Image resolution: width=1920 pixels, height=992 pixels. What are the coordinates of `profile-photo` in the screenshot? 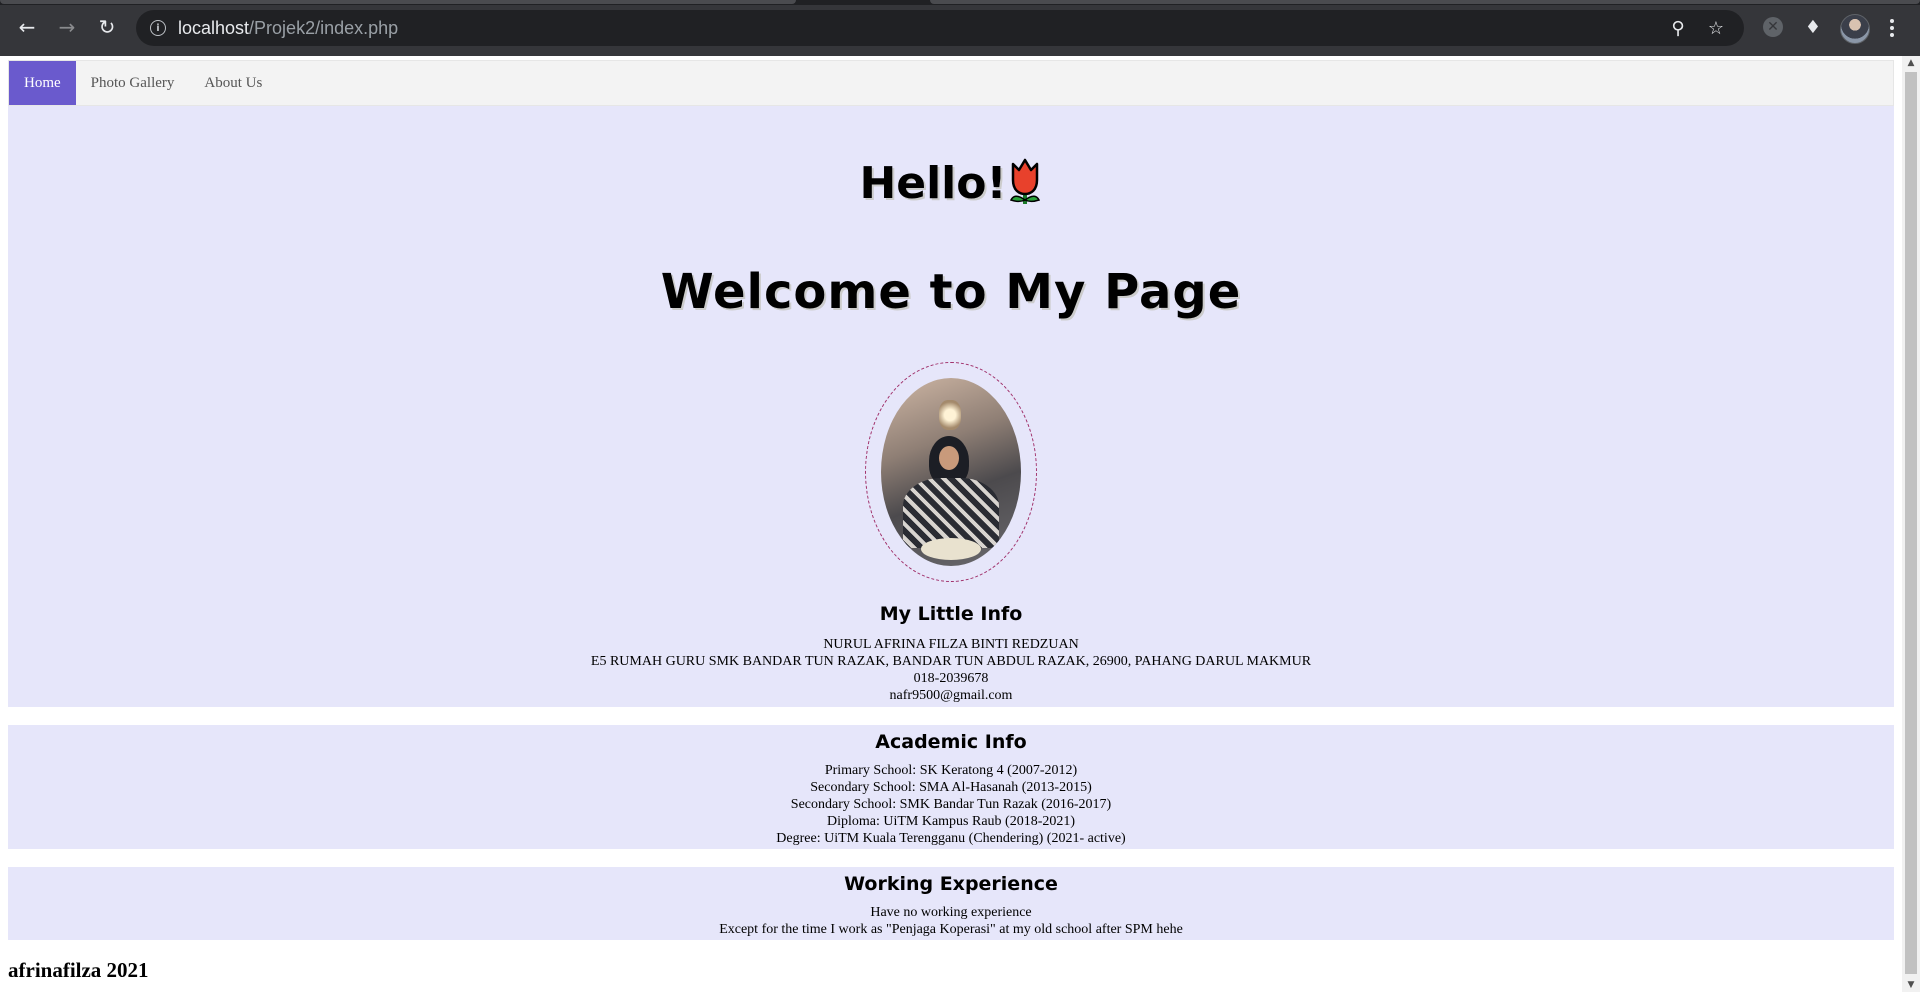 It's located at (951, 472).